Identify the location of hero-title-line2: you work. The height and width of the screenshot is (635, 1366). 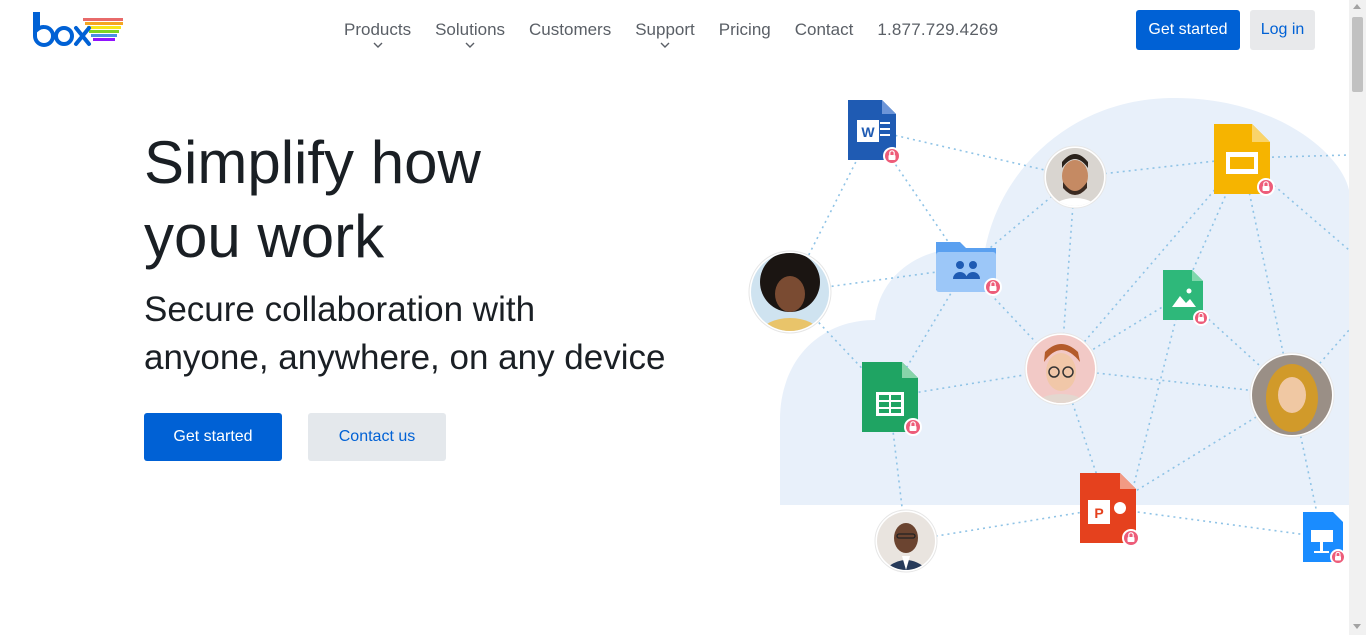
(264, 236).